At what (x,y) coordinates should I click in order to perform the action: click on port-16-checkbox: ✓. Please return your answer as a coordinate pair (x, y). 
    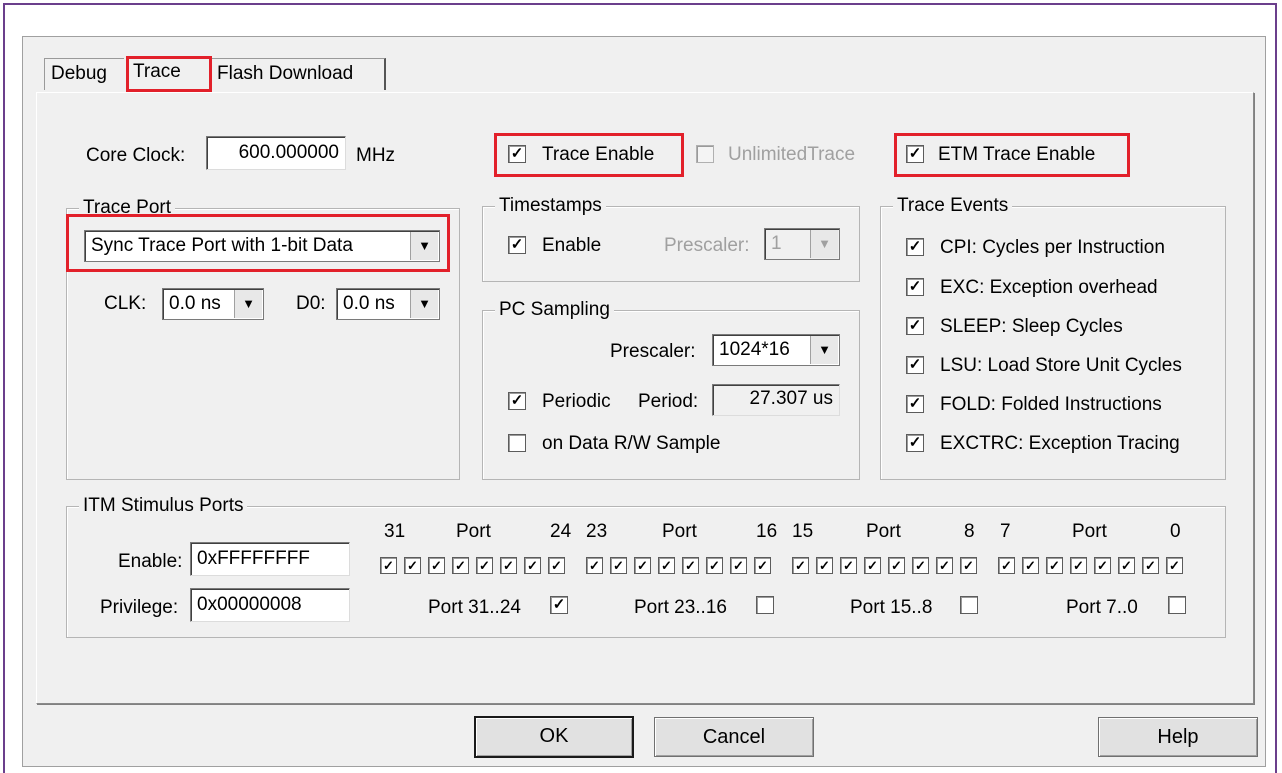
    Looking at the image, I should click on (762, 565).